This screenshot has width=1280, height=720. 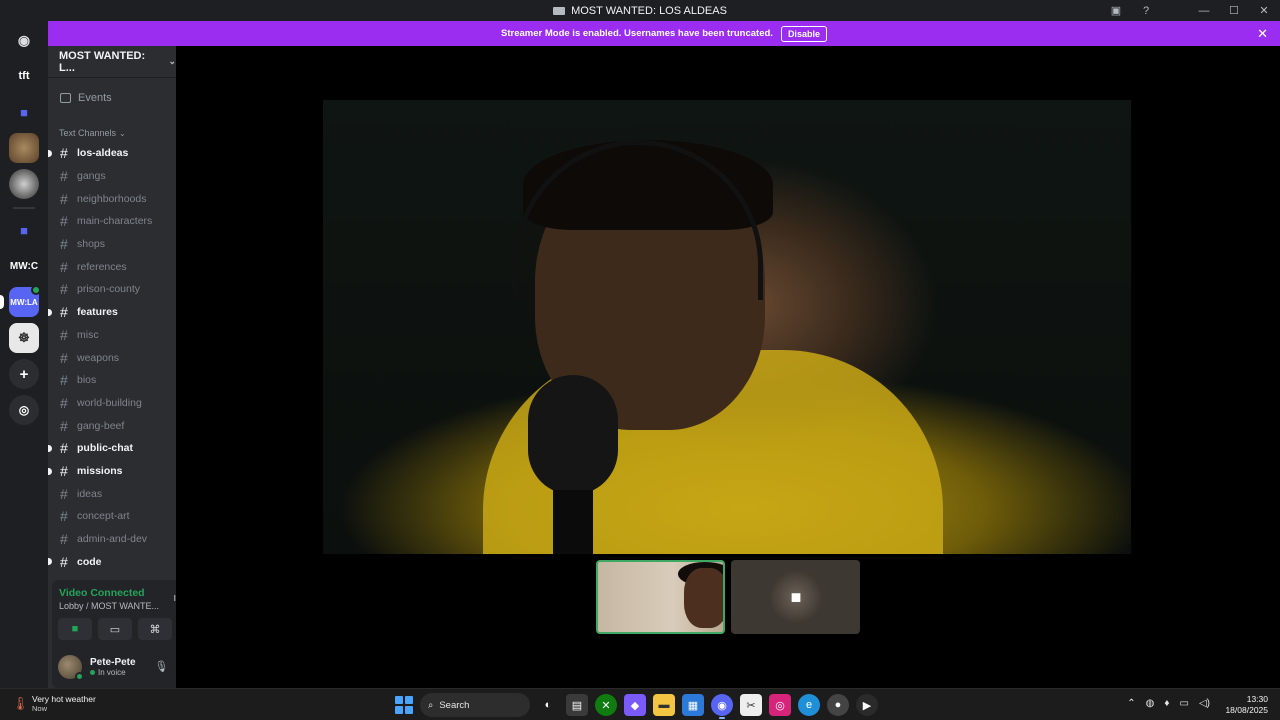 I want to click on media-player-icon: ▶, so click(x=867, y=705).